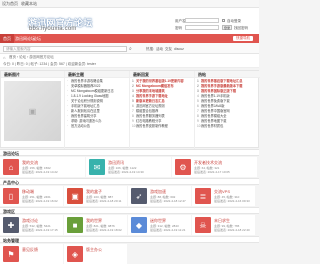 Image resolution: width=320 pixels, height=264 pixels. What do you see at coordinates (223, 20) in the screenshot?
I see `autologin-checkbox` at bounding box center [223, 20].